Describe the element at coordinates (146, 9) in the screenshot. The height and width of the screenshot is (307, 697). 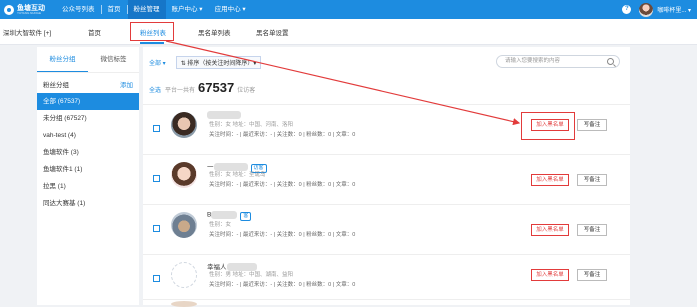
I see `nav-fan-management: 粉丝管理` at that location.